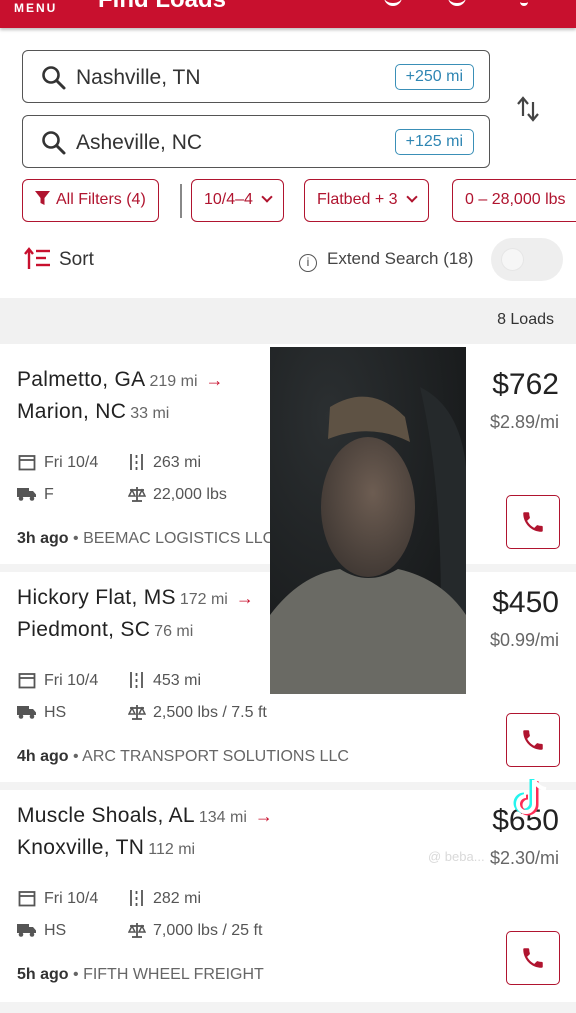  Describe the element at coordinates (524, 422) in the screenshot. I see `load-rate: $2.89/mi` at that location.